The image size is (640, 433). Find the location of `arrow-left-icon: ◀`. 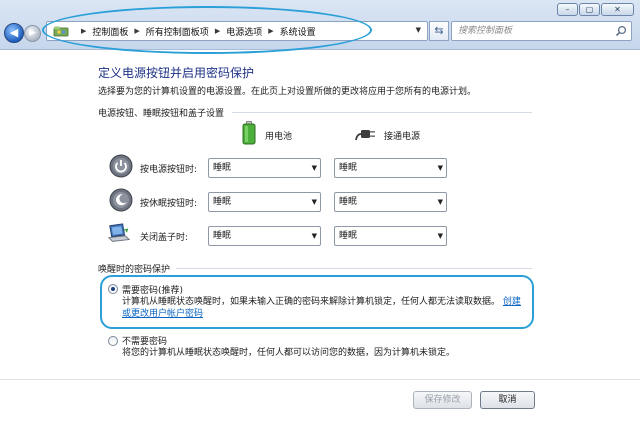

arrow-left-icon: ◀ is located at coordinates (14, 32).